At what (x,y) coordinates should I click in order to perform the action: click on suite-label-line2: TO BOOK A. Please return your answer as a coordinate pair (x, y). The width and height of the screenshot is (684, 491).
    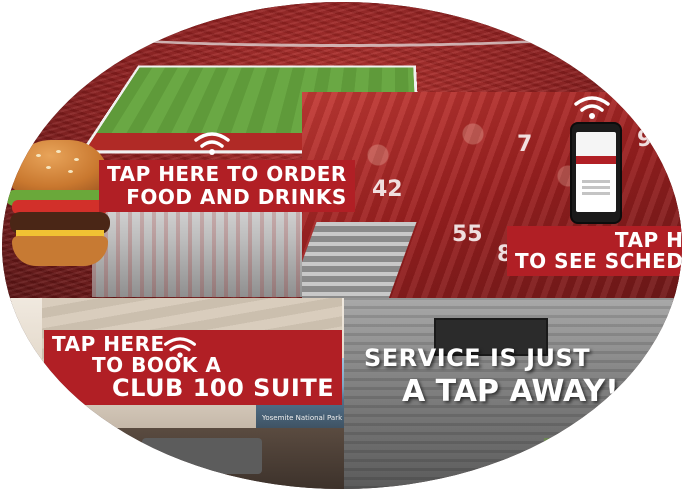
    Looking at the image, I should click on (157, 365).